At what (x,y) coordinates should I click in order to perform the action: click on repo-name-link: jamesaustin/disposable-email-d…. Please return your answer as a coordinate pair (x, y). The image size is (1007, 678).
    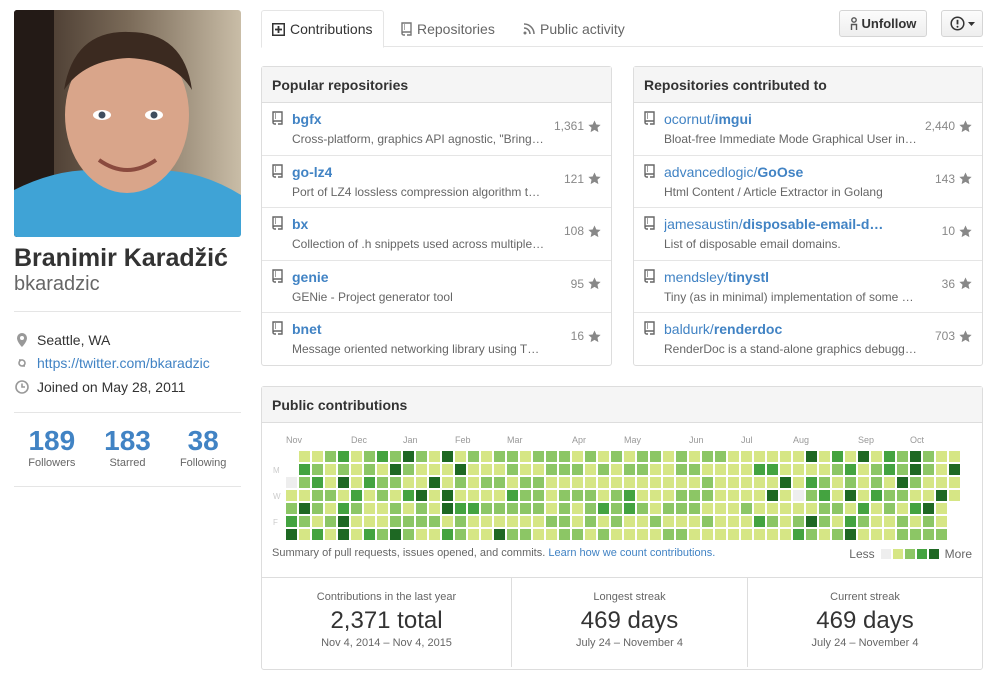
    Looking at the image, I should click on (773, 224).